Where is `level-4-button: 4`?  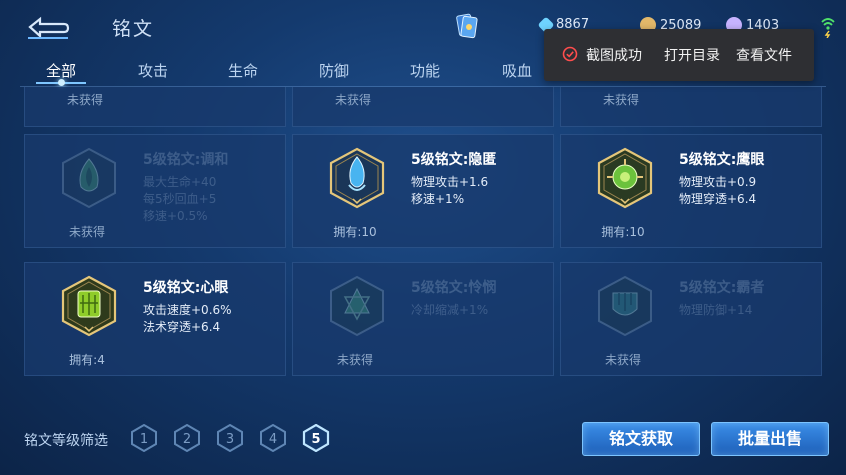 level-4-button: 4 is located at coordinates (273, 438).